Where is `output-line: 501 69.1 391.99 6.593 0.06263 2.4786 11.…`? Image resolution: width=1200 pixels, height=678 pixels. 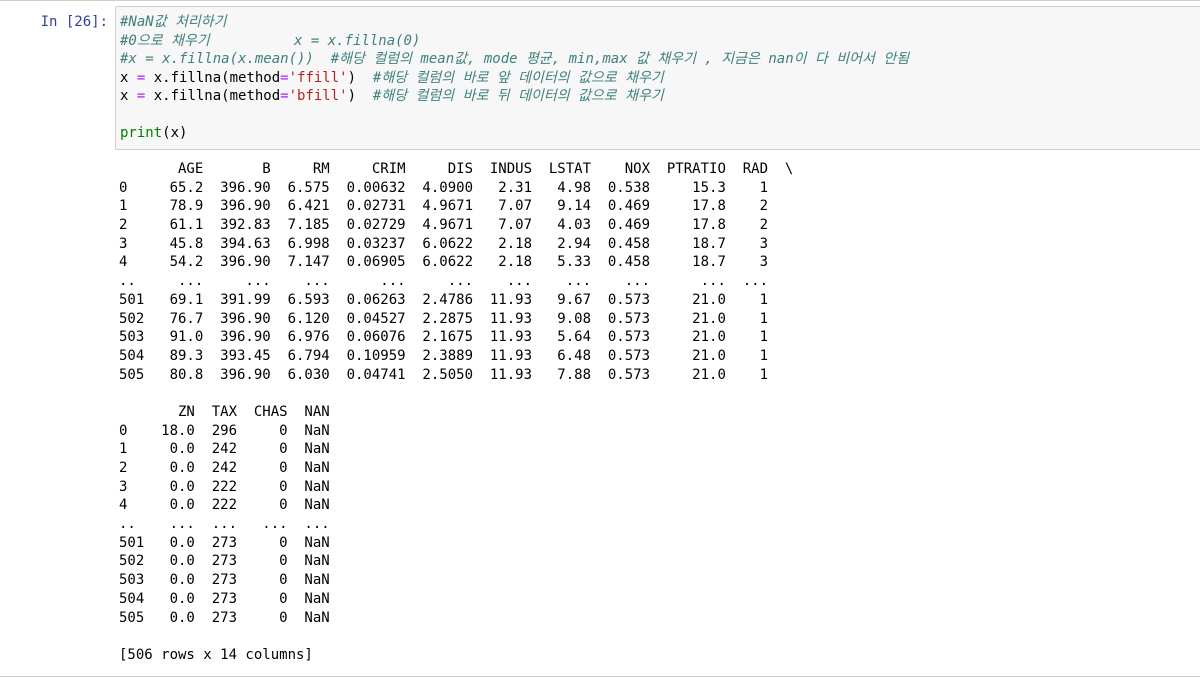 output-line: 501 69.1 391.99 6.593 0.06263 2.4786 11.… is located at coordinates (444, 299).